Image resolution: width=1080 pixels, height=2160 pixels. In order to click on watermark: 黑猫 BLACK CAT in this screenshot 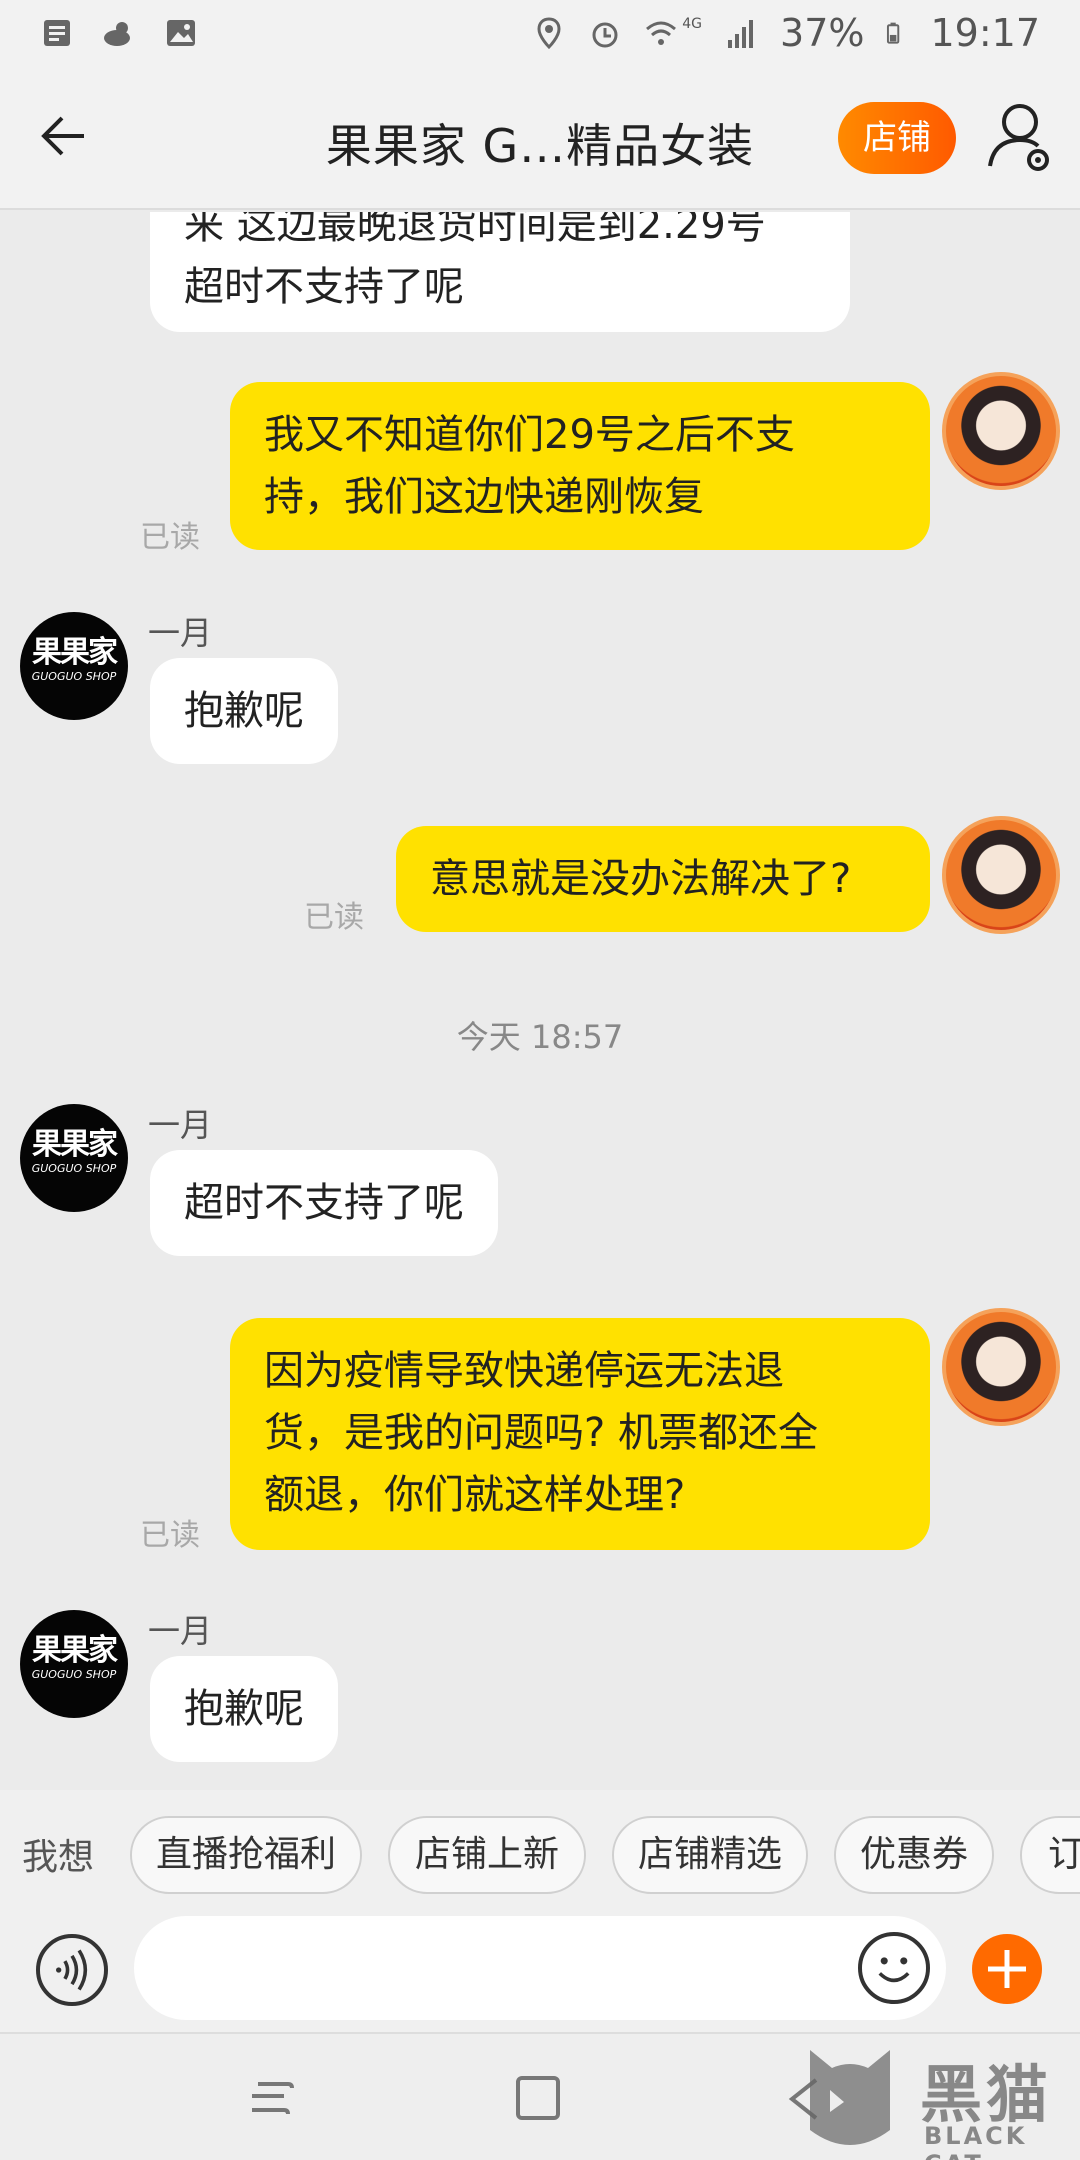, I will do `click(935, 2100)`.